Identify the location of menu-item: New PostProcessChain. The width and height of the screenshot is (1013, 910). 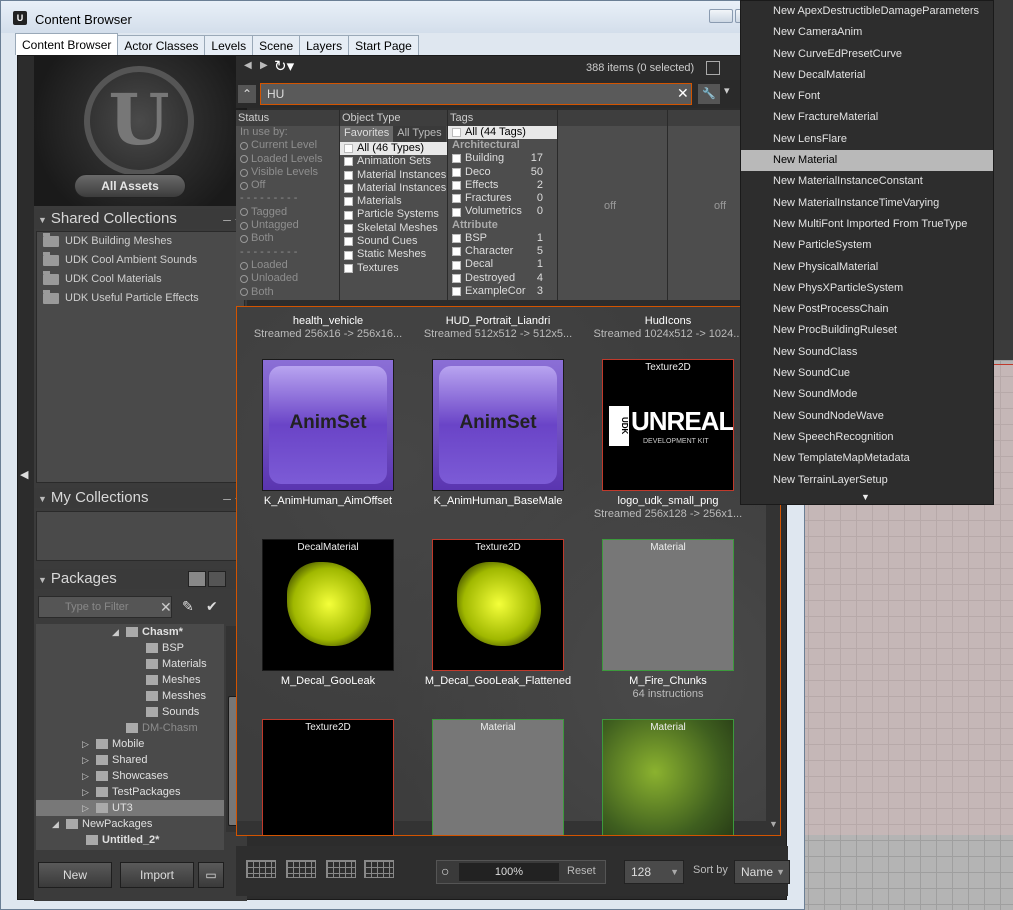
(867, 309).